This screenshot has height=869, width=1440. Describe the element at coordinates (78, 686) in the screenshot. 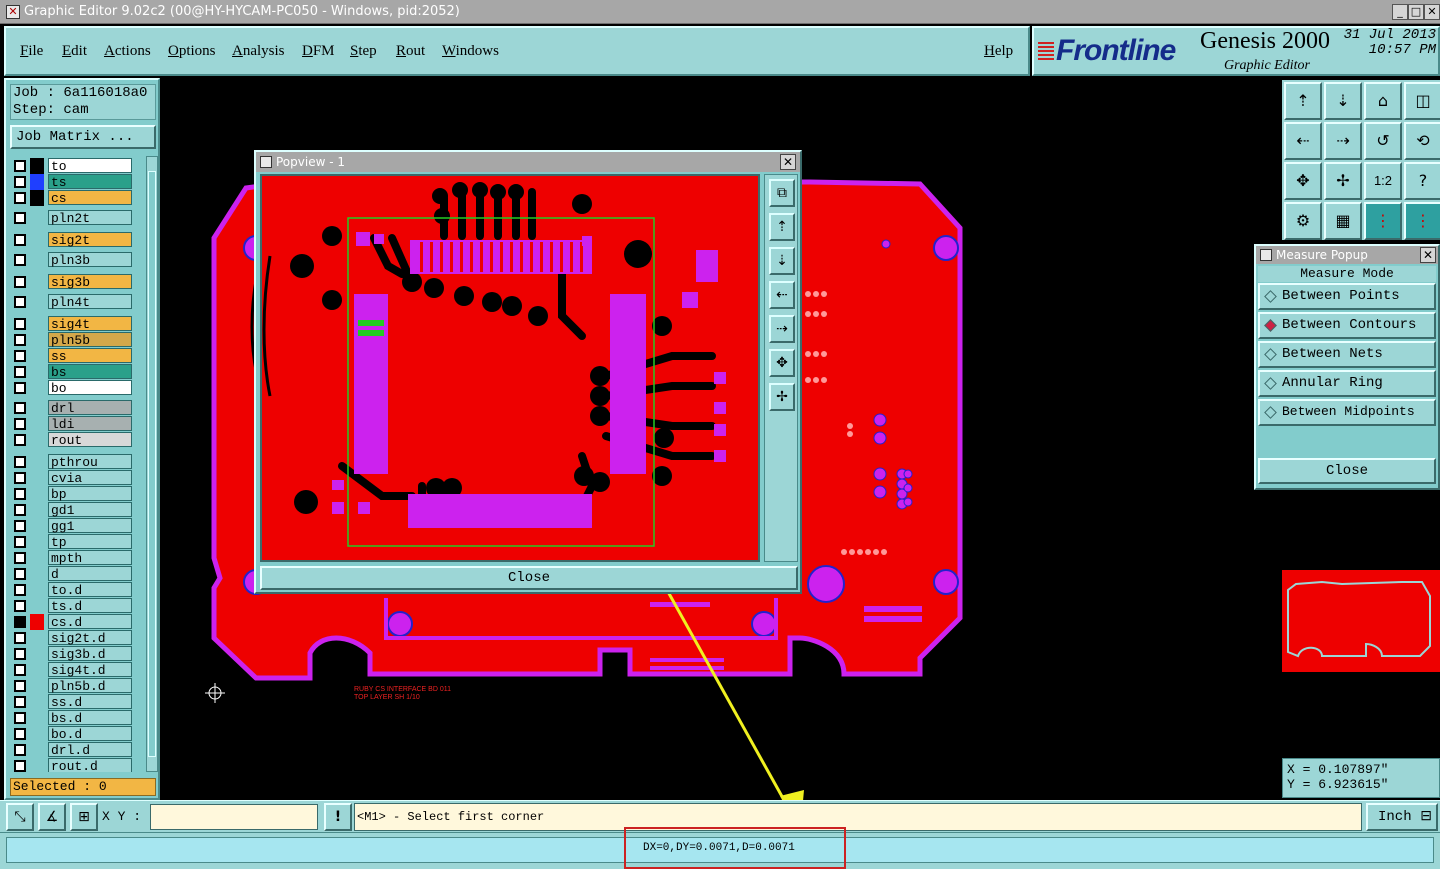

I see `layer-row-pln5b-d: pln5b.d` at that location.